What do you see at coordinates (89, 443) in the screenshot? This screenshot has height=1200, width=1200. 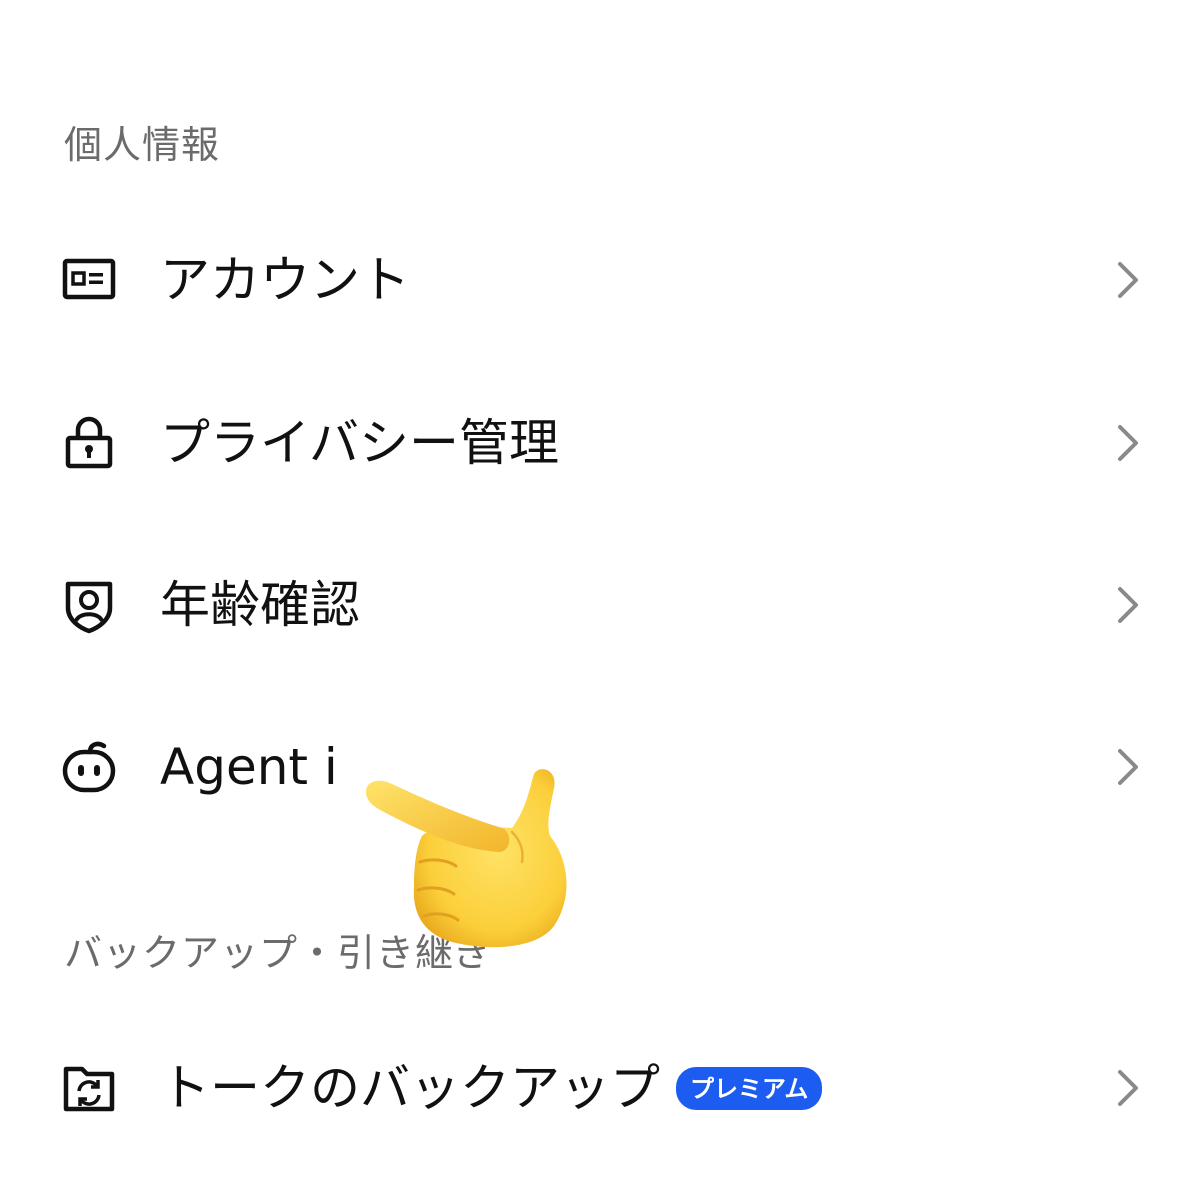 I see `lock-icon` at bounding box center [89, 443].